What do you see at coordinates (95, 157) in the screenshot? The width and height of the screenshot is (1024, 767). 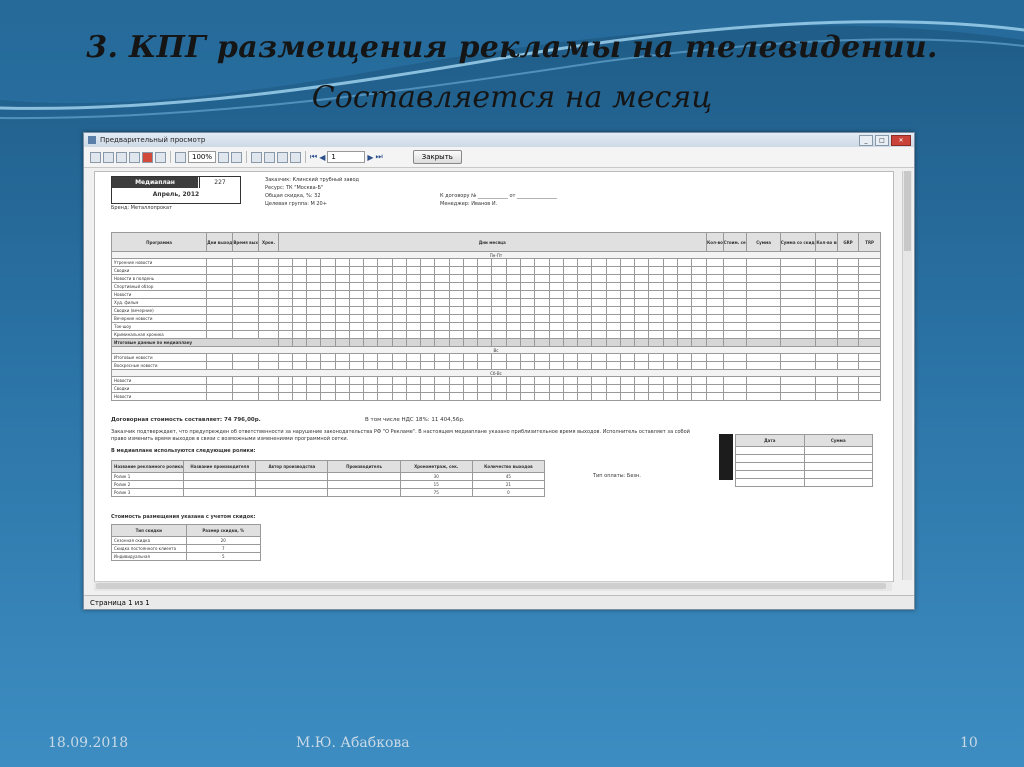 I see `print-icon` at bounding box center [95, 157].